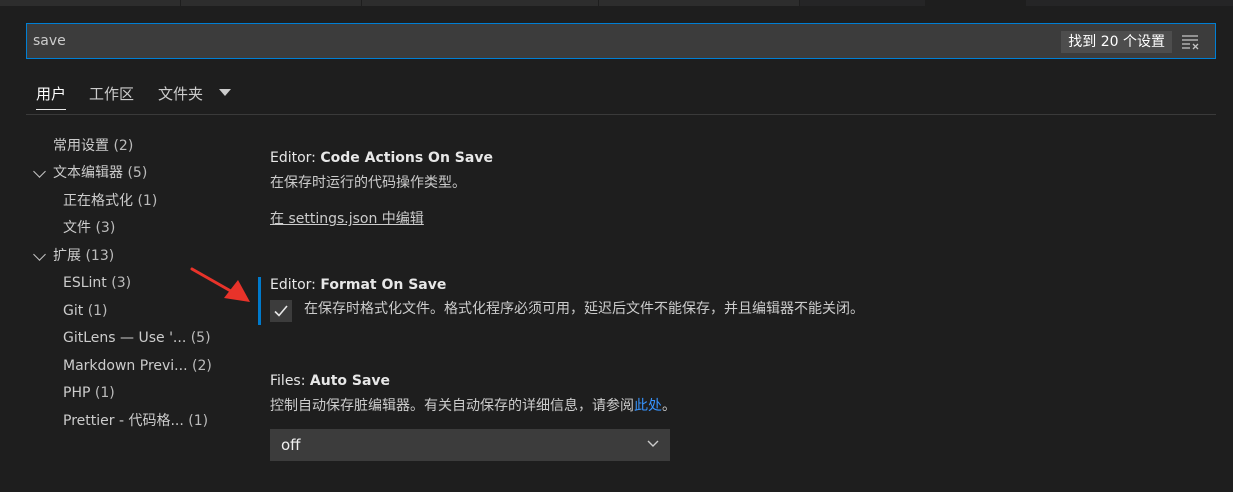 Image resolution: width=1233 pixels, height=492 pixels. Describe the element at coordinates (473, 406) in the screenshot. I see `setting-description: 控制自动保存脏编辑器。有关自动保存的详细信息，请参阅此处。` at that location.